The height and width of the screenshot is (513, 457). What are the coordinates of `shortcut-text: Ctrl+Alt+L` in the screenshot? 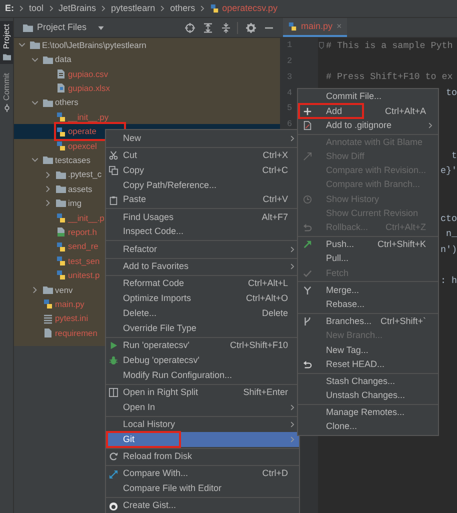 It's located at (268, 283).